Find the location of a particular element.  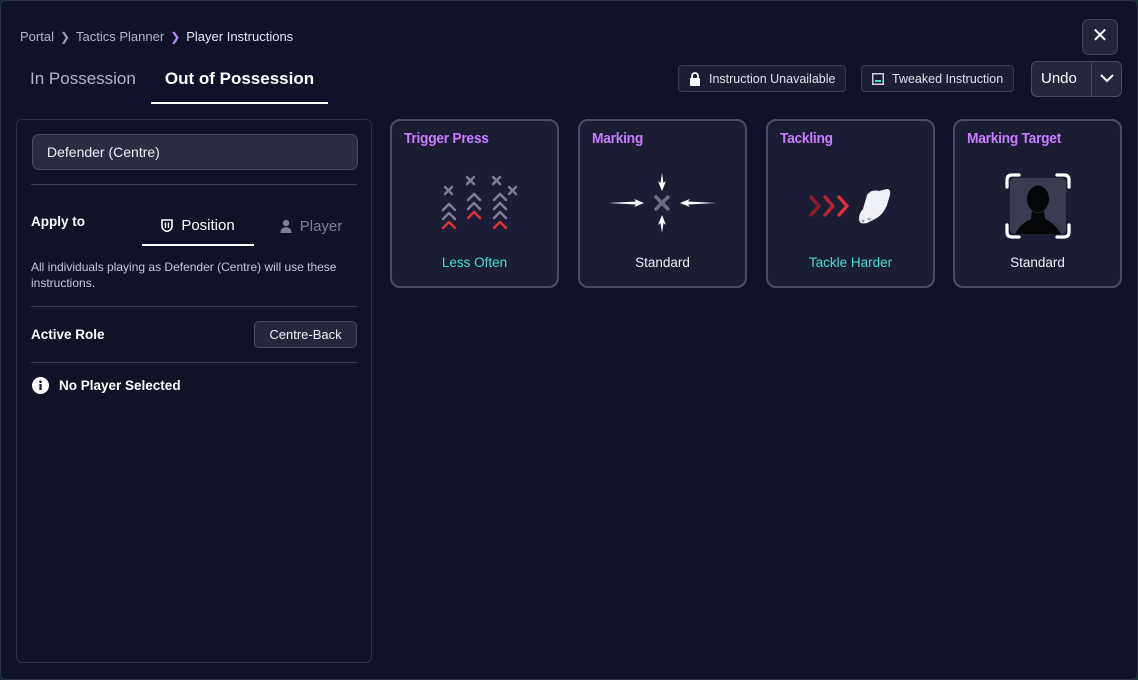

press-chevrons-icon is located at coordinates (474, 206).